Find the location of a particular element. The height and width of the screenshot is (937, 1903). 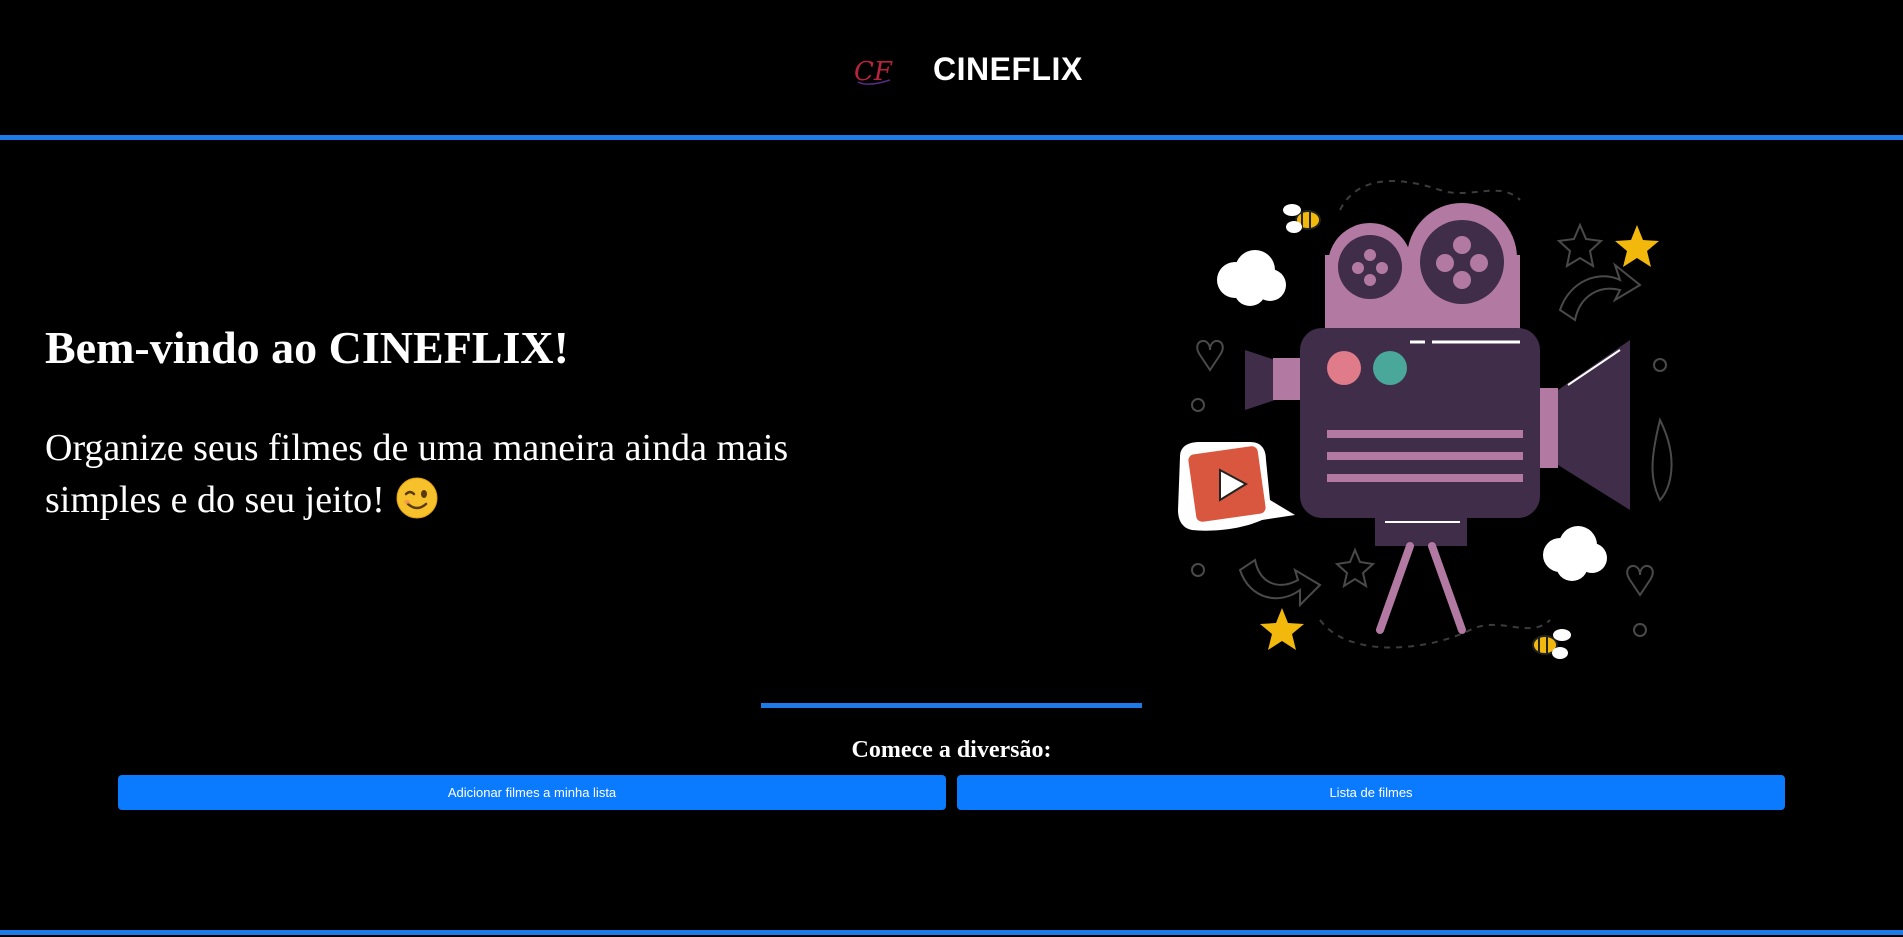

movie-list-button: Lista de filmes is located at coordinates (1371, 792).